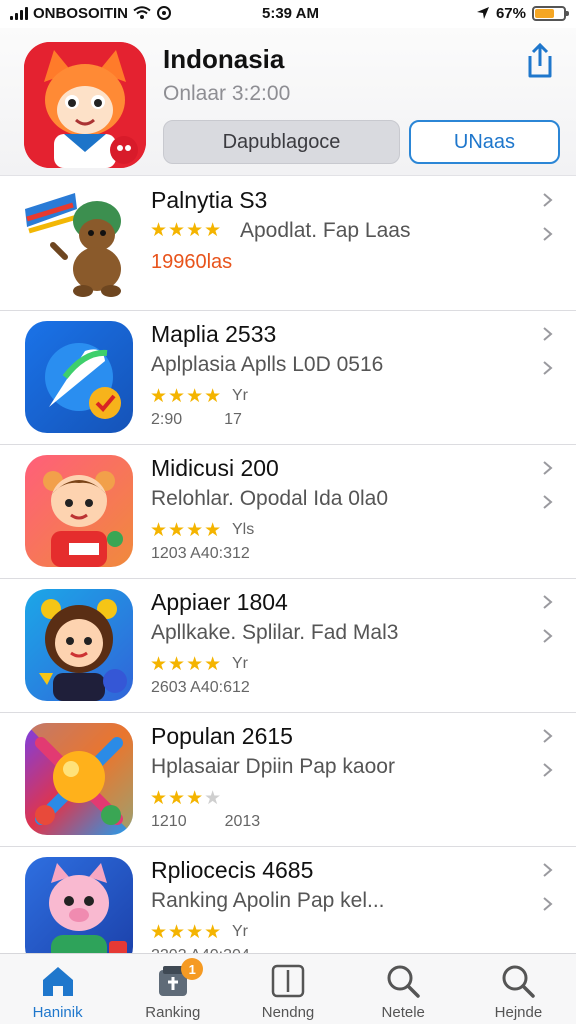 The height and width of the screenshot is (1024, 576). I want to click on cartoon-fox-app-icon, so click(85, 105).